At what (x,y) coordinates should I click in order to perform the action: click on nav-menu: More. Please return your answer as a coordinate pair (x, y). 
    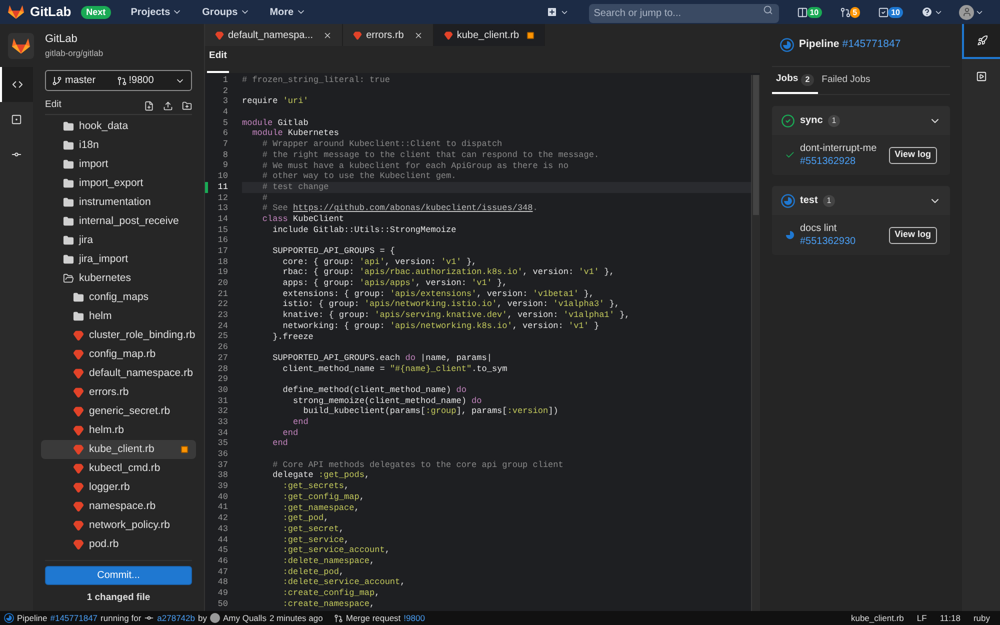
    Looking at the image, I should click on (288, 12).